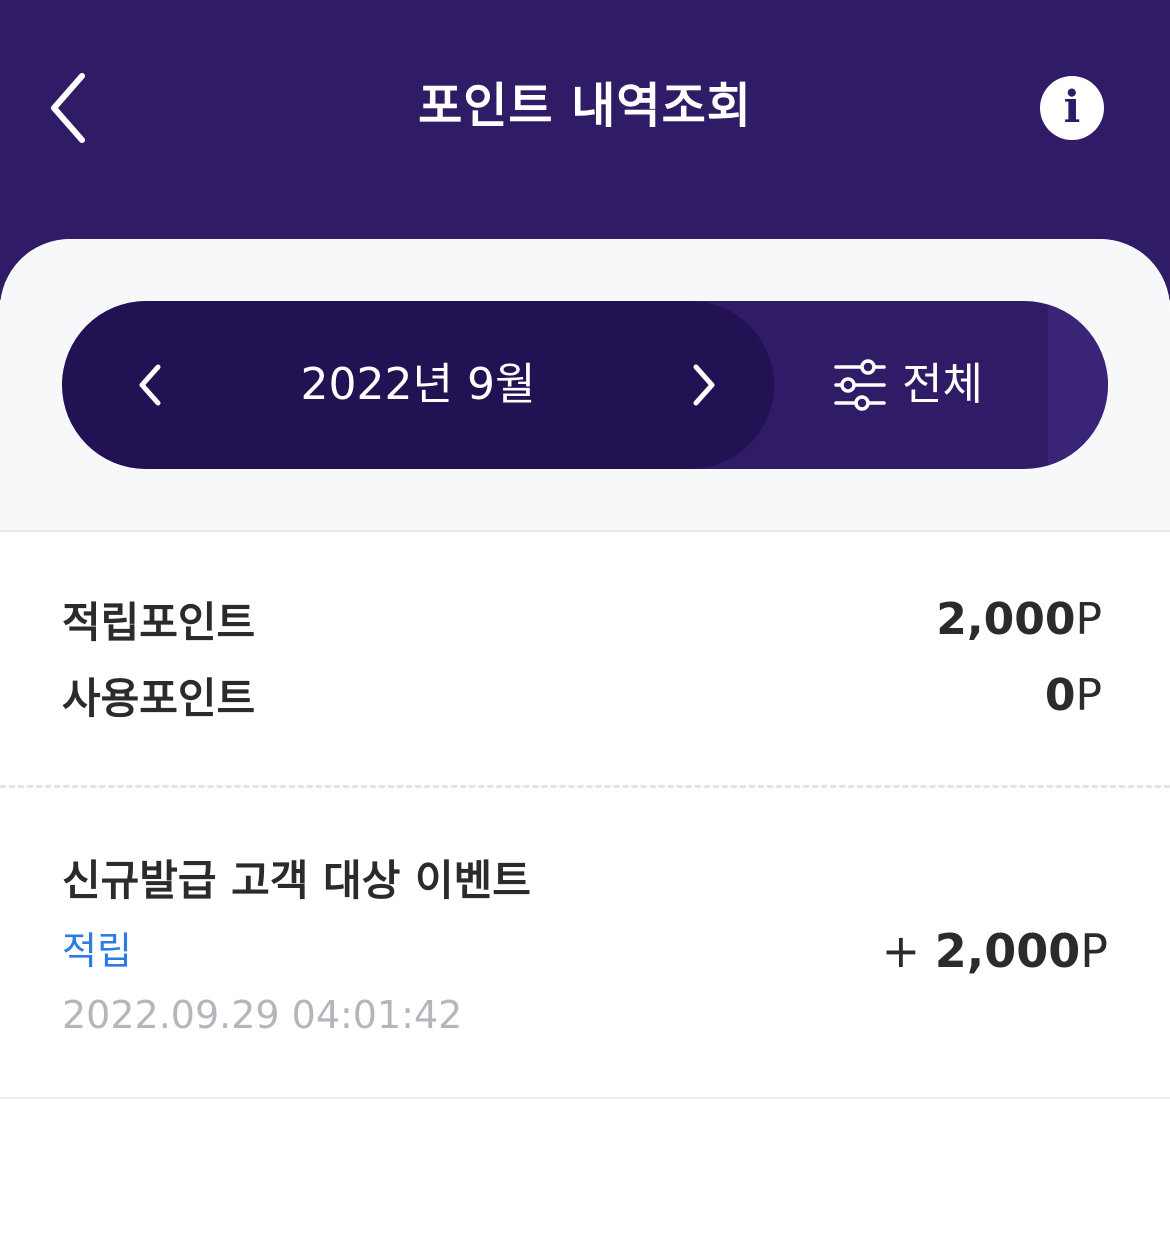 This screenshot has width=1170, height=1260. What do you see at coordinates (262, 1015) in the screenshot?
I see `transaction-datetime: 2022.09.29 04:01:42` at bounding box center [262, 1015].